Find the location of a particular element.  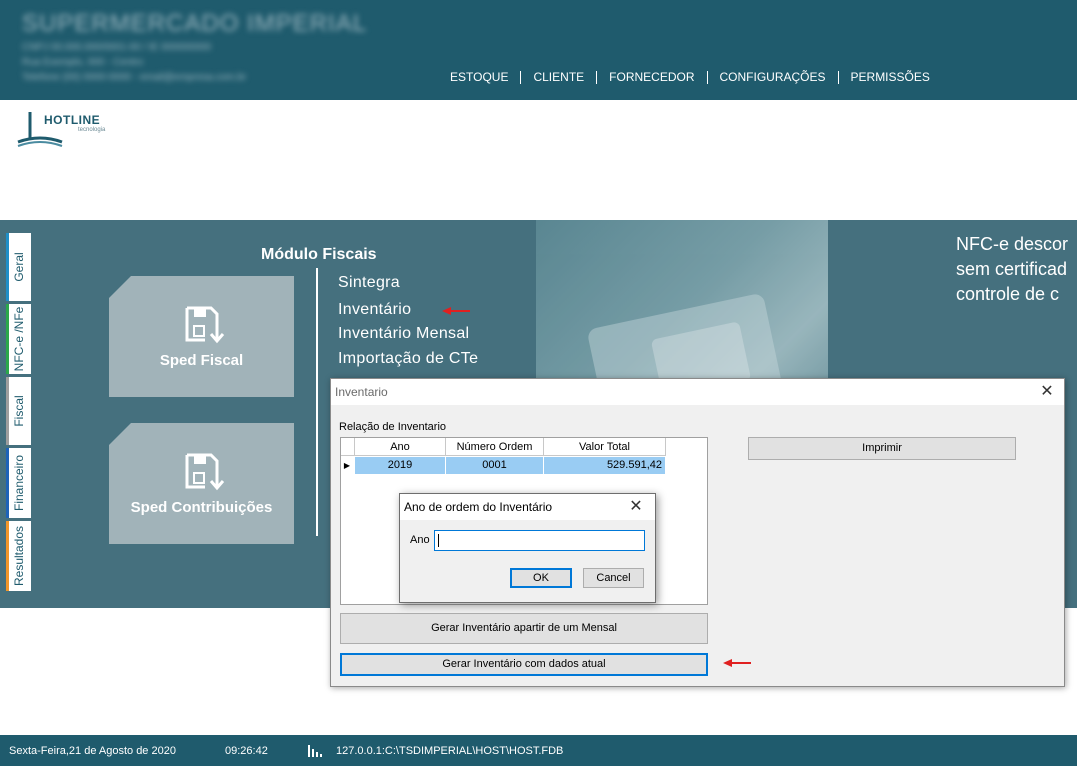

link-inventario-mensal: Inventário Mensal is located at coordinates (403, 334).